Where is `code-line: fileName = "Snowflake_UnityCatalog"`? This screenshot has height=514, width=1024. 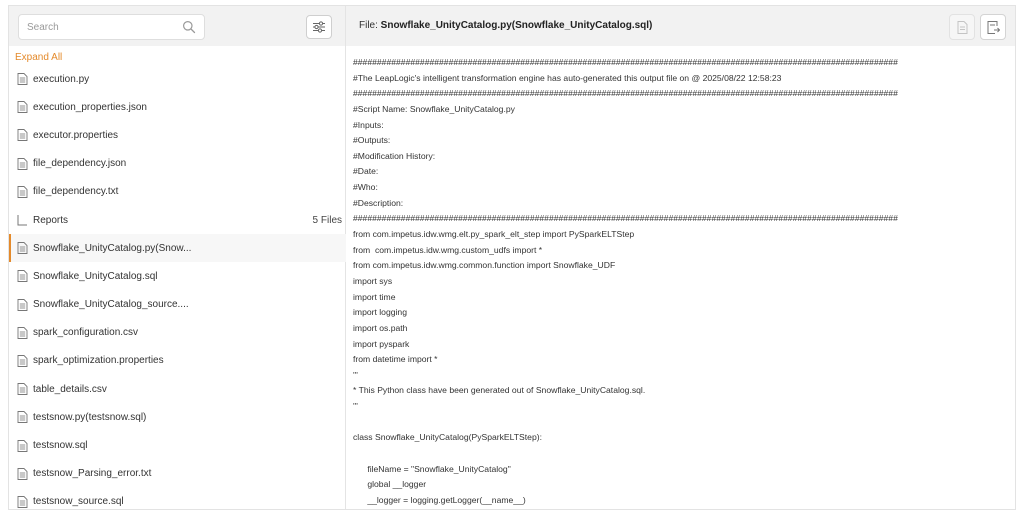 code-line: fileName = "Snowflake_UnityCatalog" is located at coordinates (432, 468).